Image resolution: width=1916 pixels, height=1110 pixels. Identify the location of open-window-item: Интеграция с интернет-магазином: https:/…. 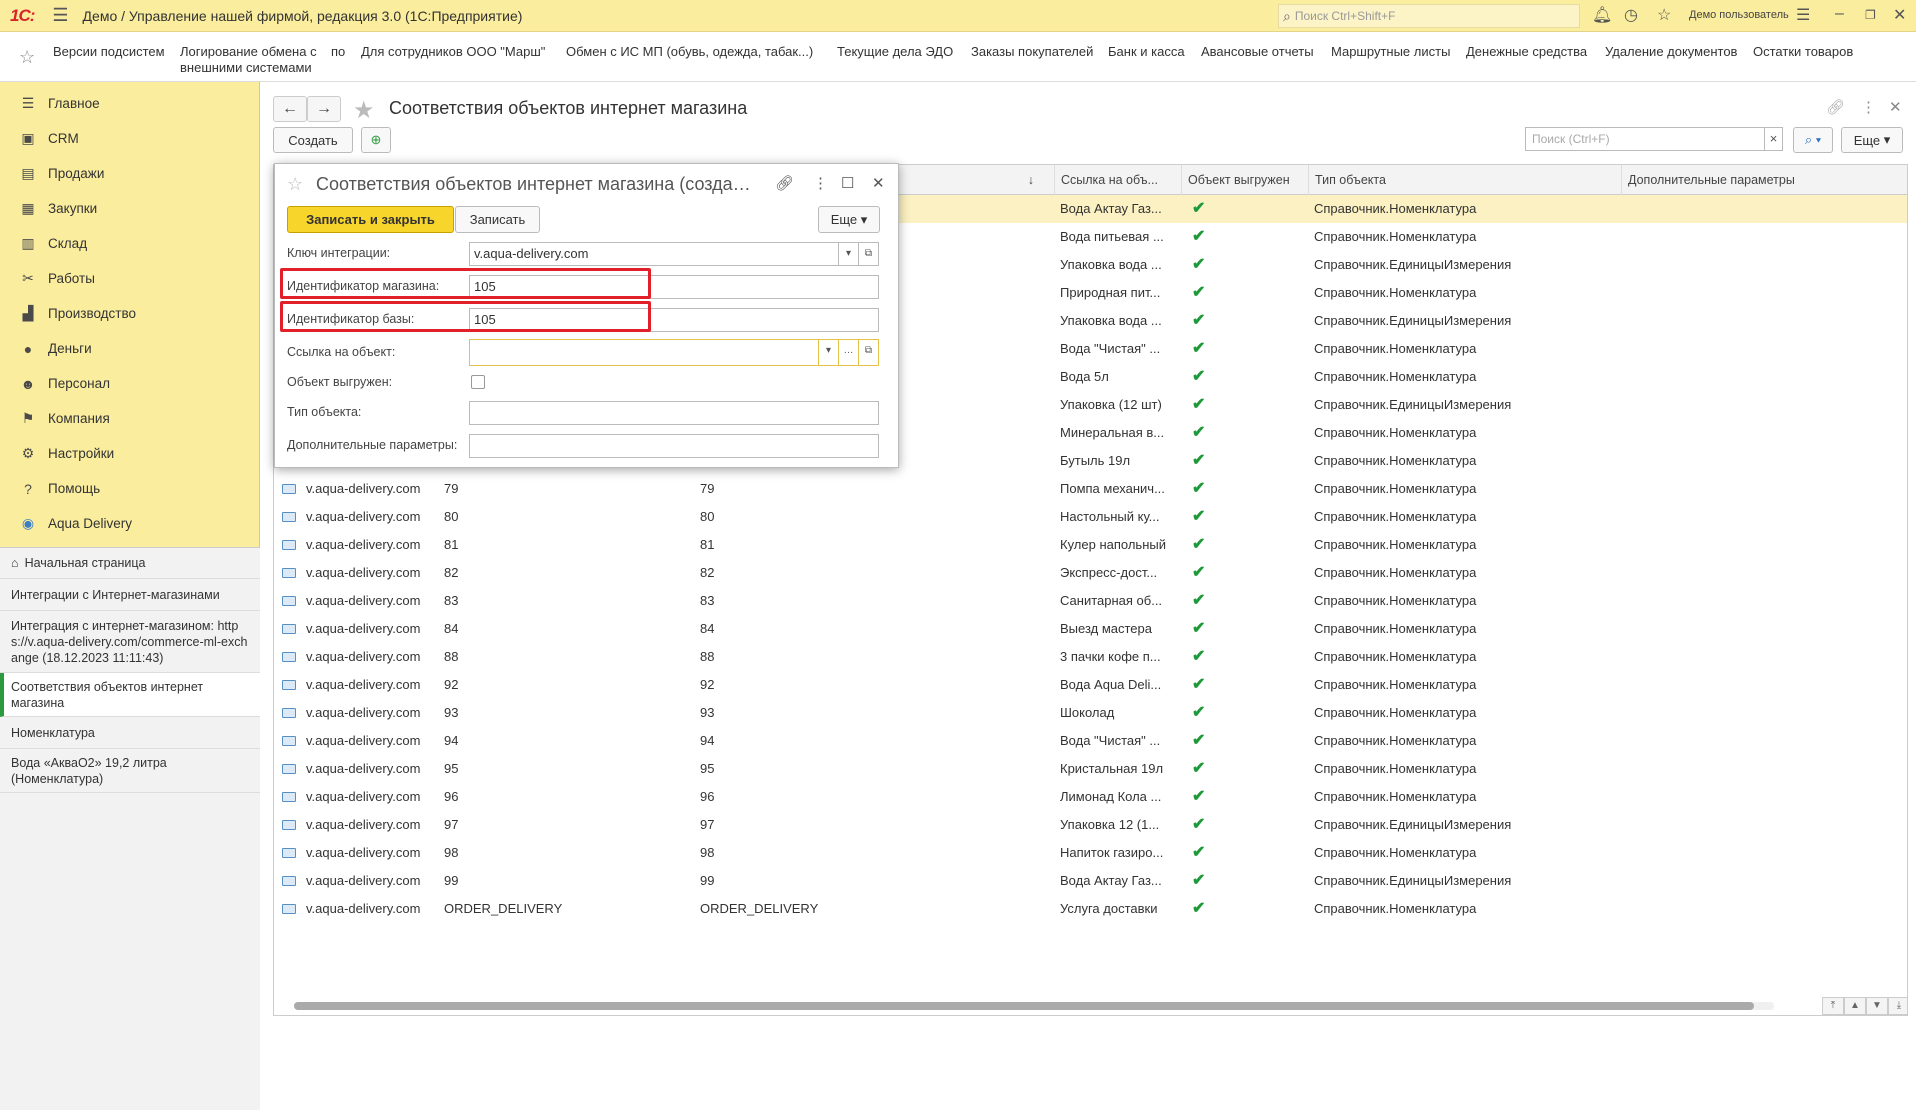
(130, 642).